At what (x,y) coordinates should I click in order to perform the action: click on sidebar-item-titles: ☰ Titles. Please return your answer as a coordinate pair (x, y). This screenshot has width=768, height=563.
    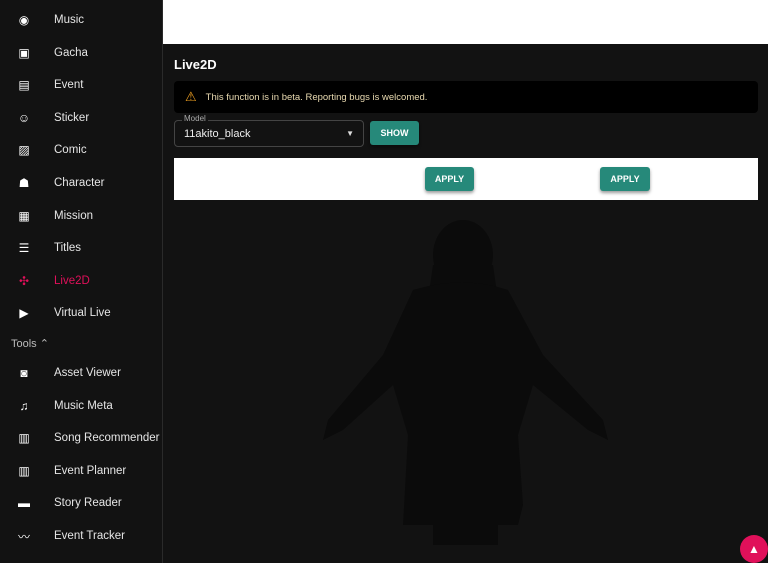
    Looking at the image, I should click on (81, 248).